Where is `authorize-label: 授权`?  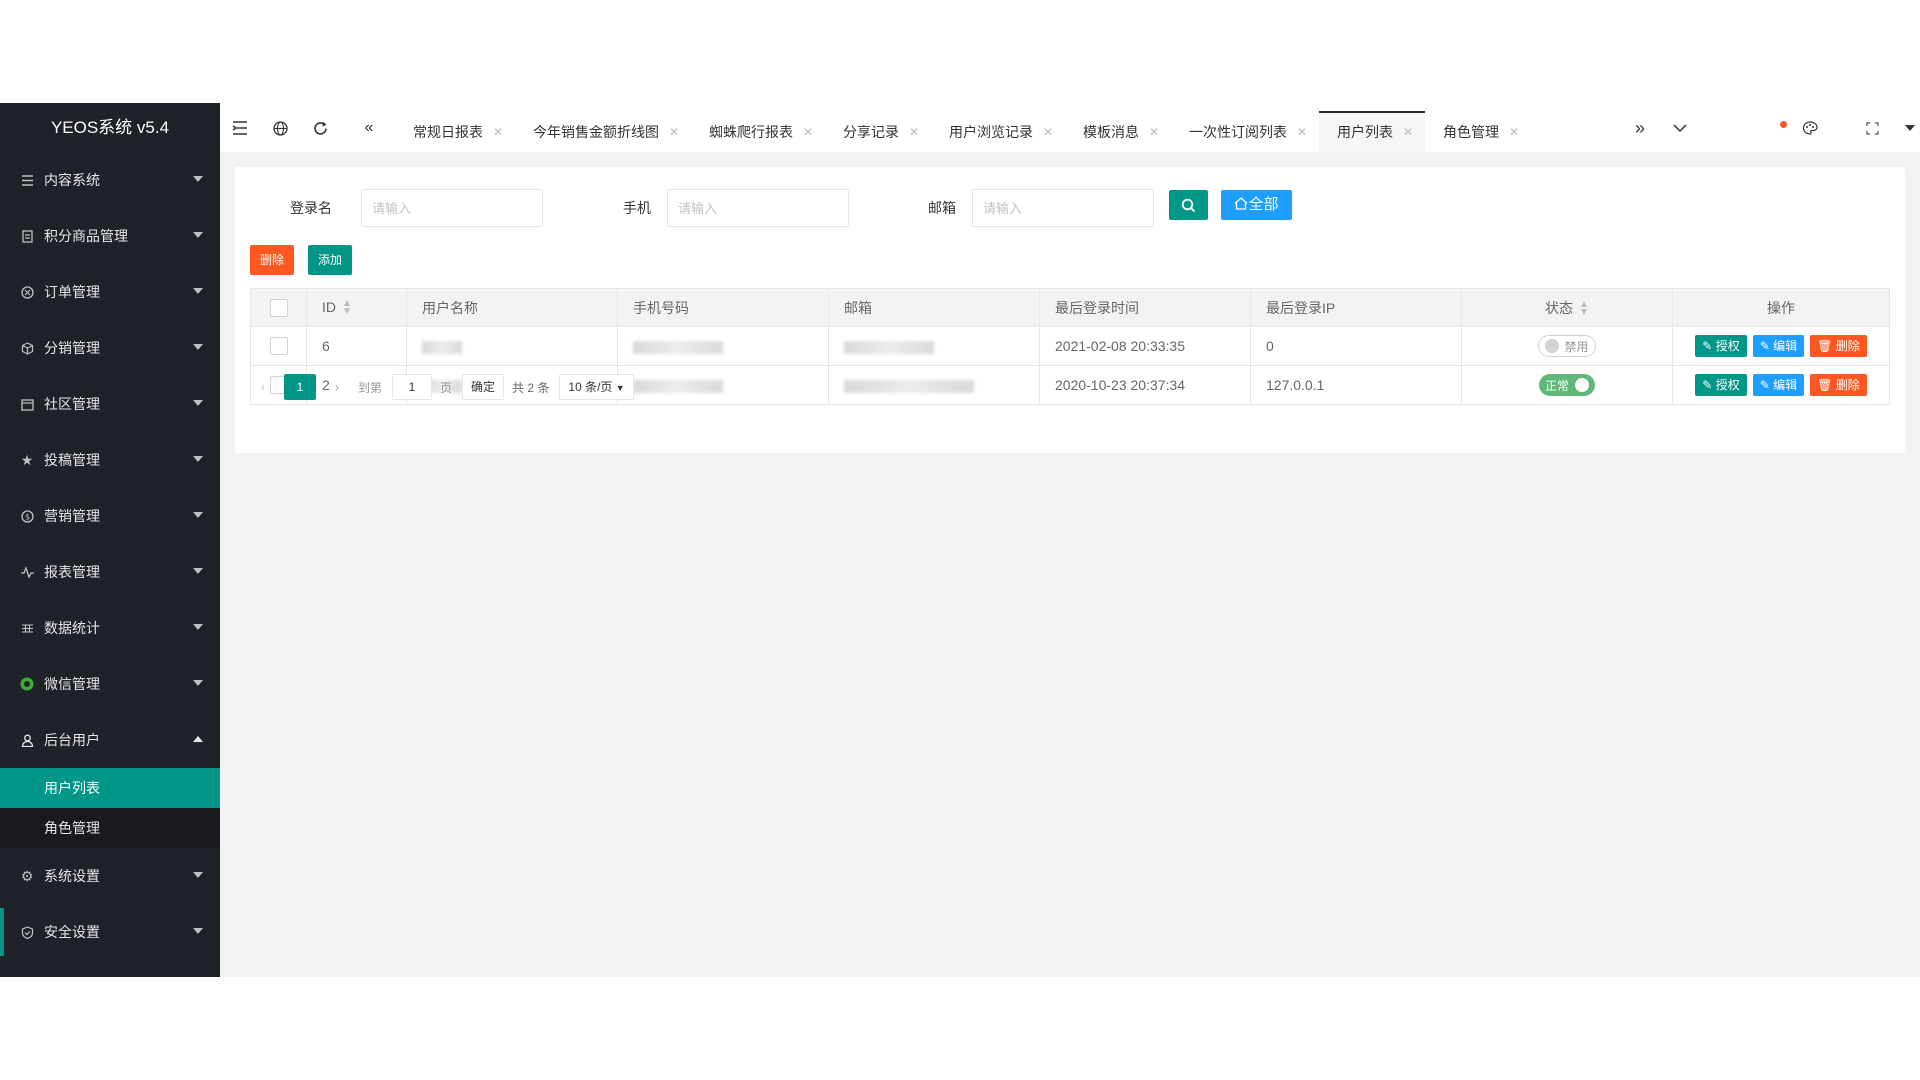 authorize-label: 授权 is located at coordinates (1727, 346).